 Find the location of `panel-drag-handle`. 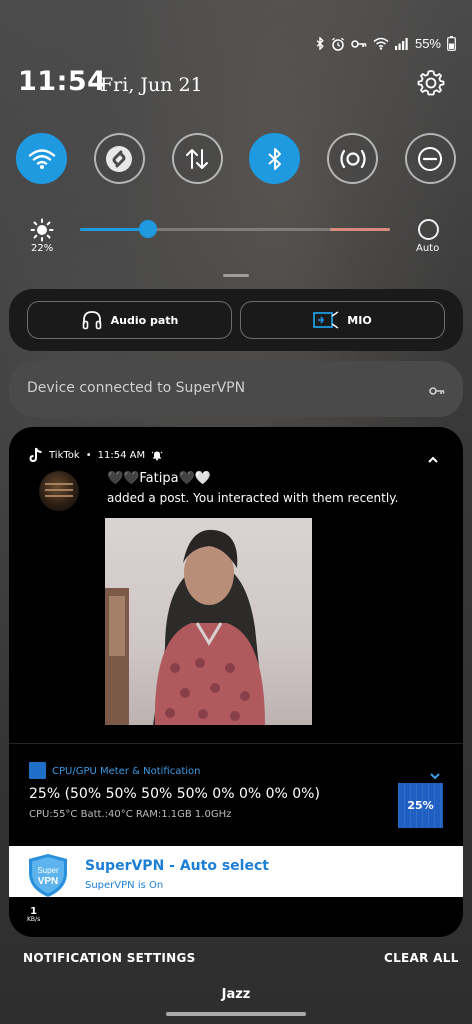

panel-drag-handle is located at coordinates (236, 275).